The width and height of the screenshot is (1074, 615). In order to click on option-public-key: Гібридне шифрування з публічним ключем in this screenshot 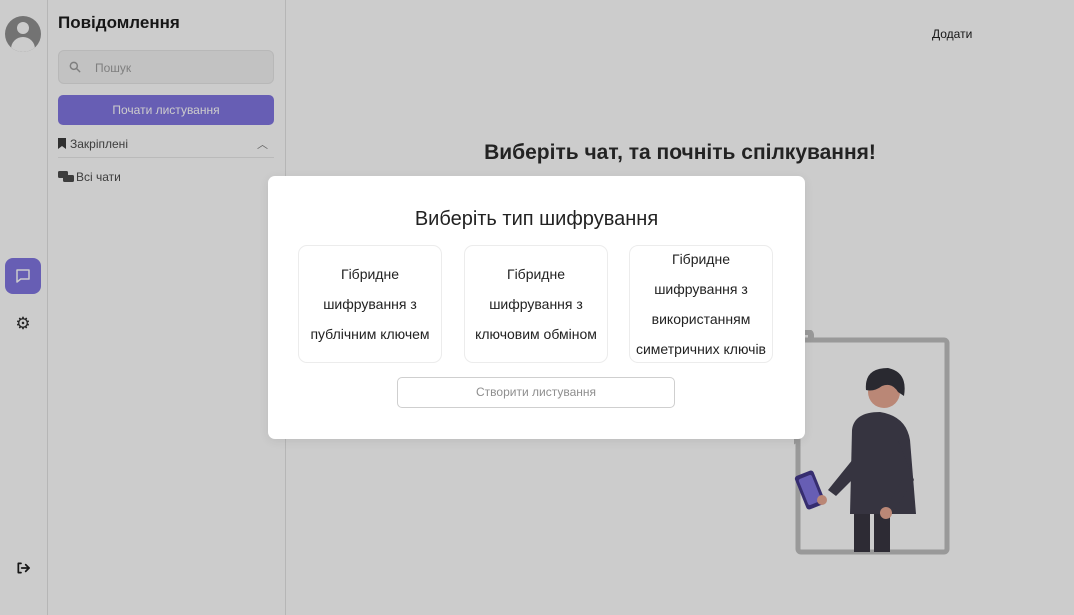, I will do `click(370, 304)`.